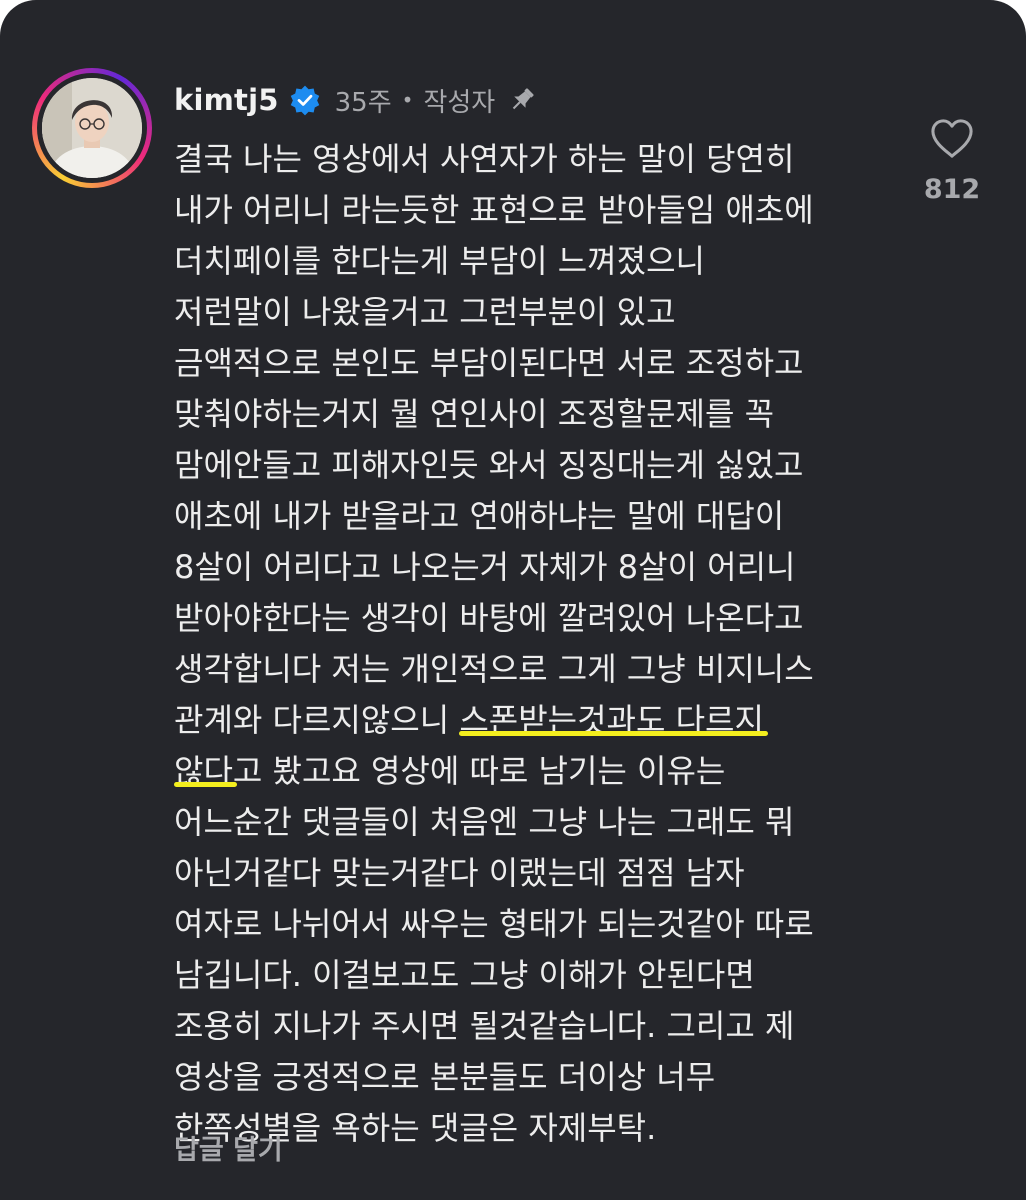  What do you see at coordinates (484, 159) in the screenshot?
I see `comment-line: 결국 나는 영상에서 사연자가 하는 말이 당연히` at bounding box center [484, 159].